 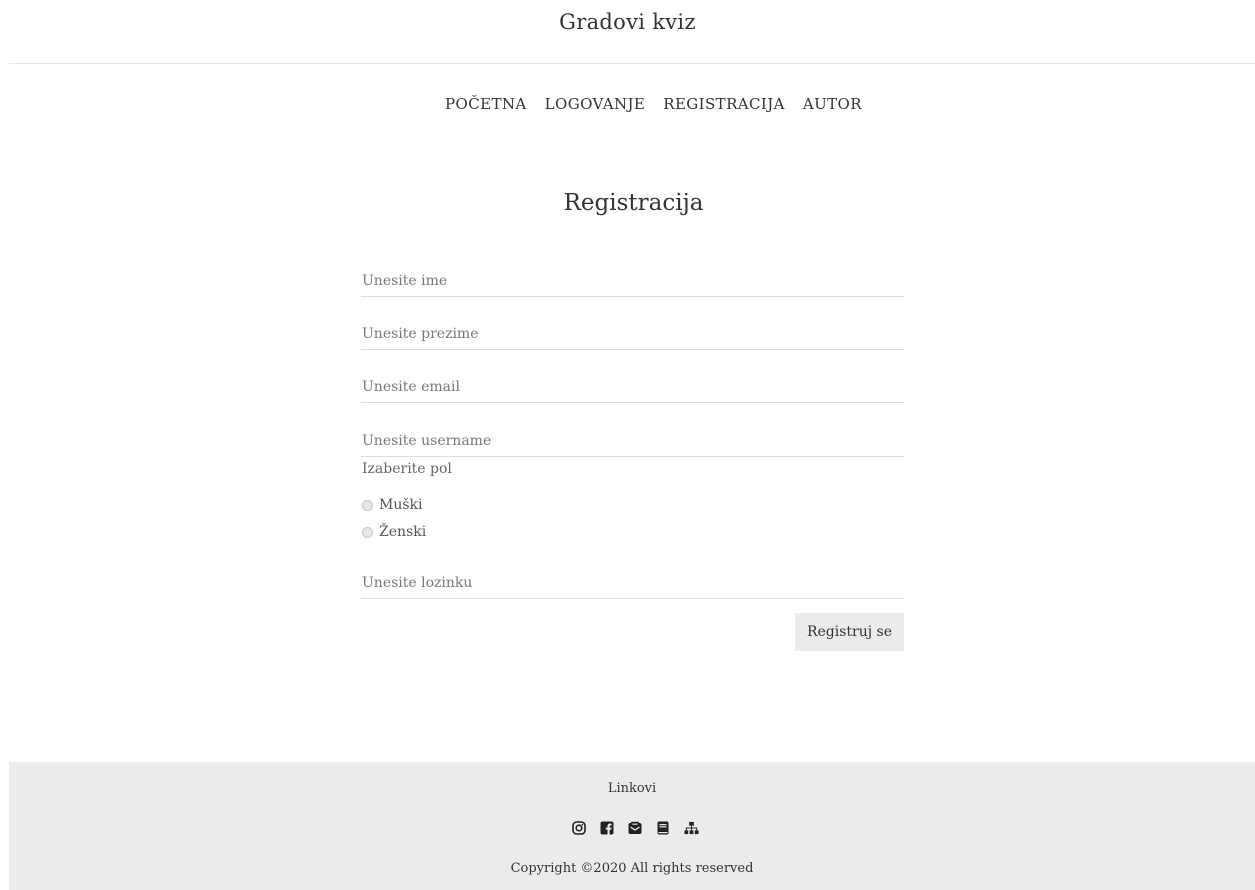 I want to click on register-button: Registruj se, so click(x=849, y=632).